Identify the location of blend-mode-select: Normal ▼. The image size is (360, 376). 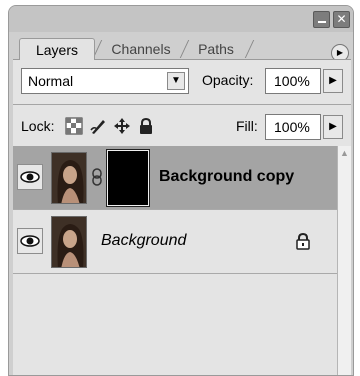
(105, 81).